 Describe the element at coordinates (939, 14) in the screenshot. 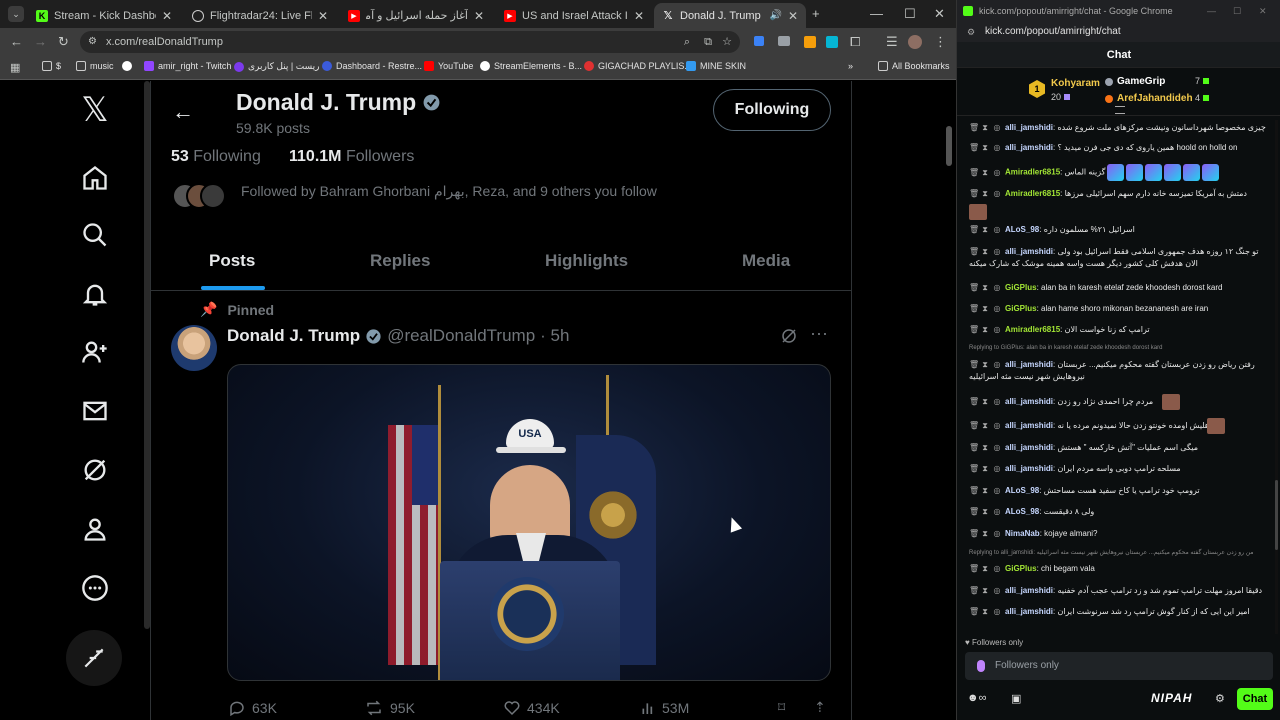

I see `window-close-icon: ✕` at that location.